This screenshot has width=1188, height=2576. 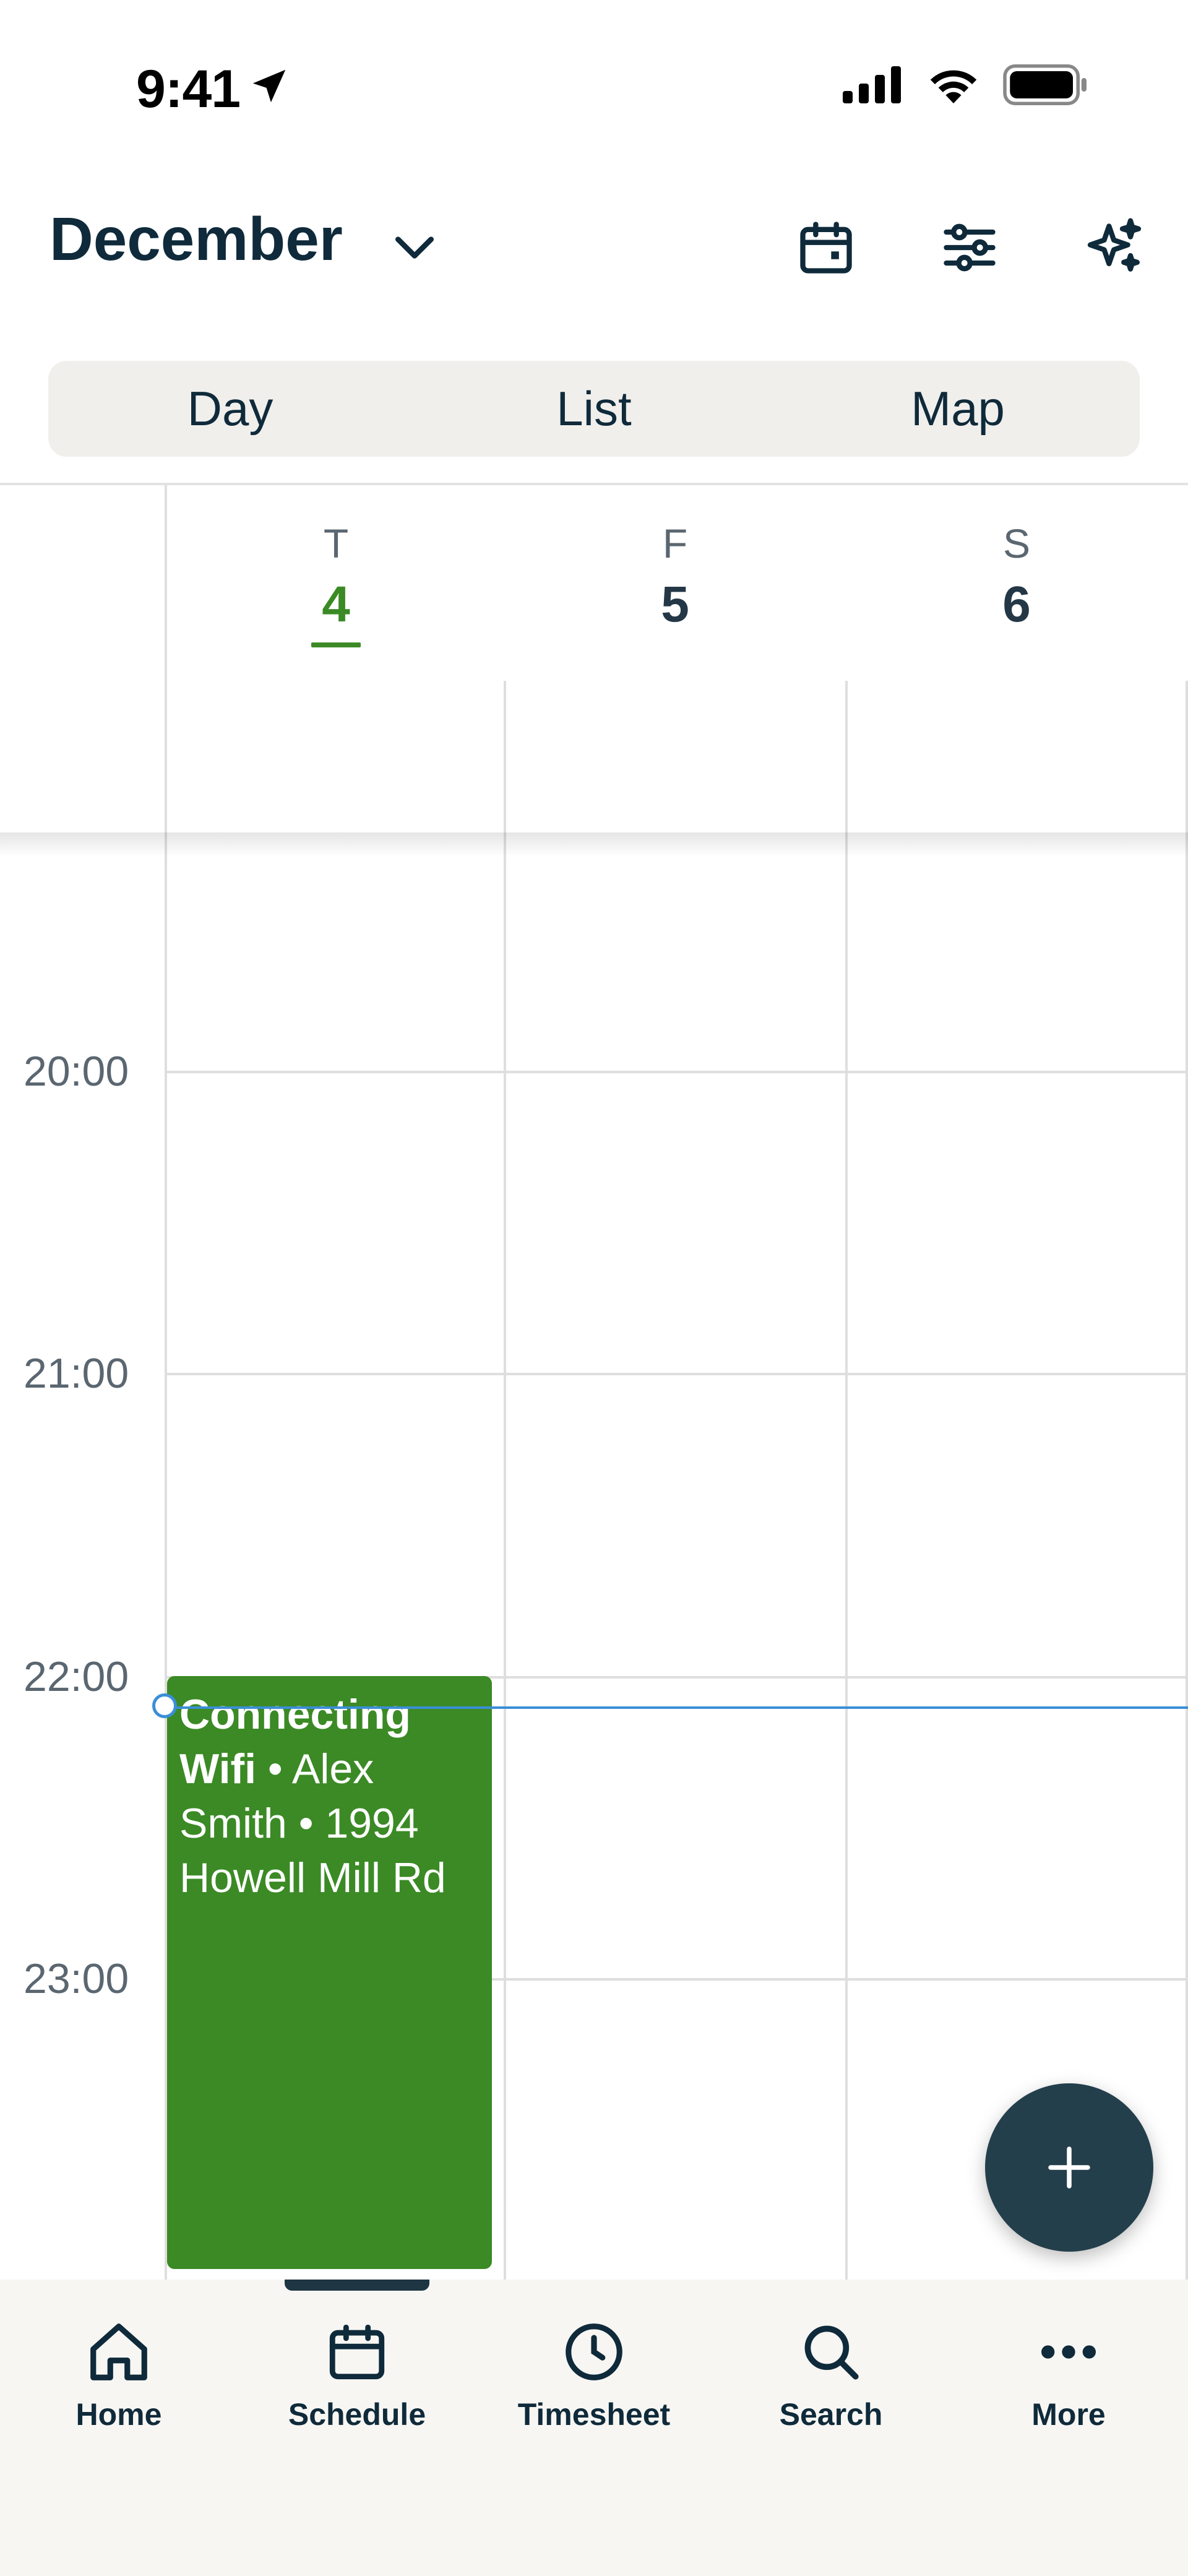 I want to click on hour-label: 23:00, so click(x=76, y=1978).